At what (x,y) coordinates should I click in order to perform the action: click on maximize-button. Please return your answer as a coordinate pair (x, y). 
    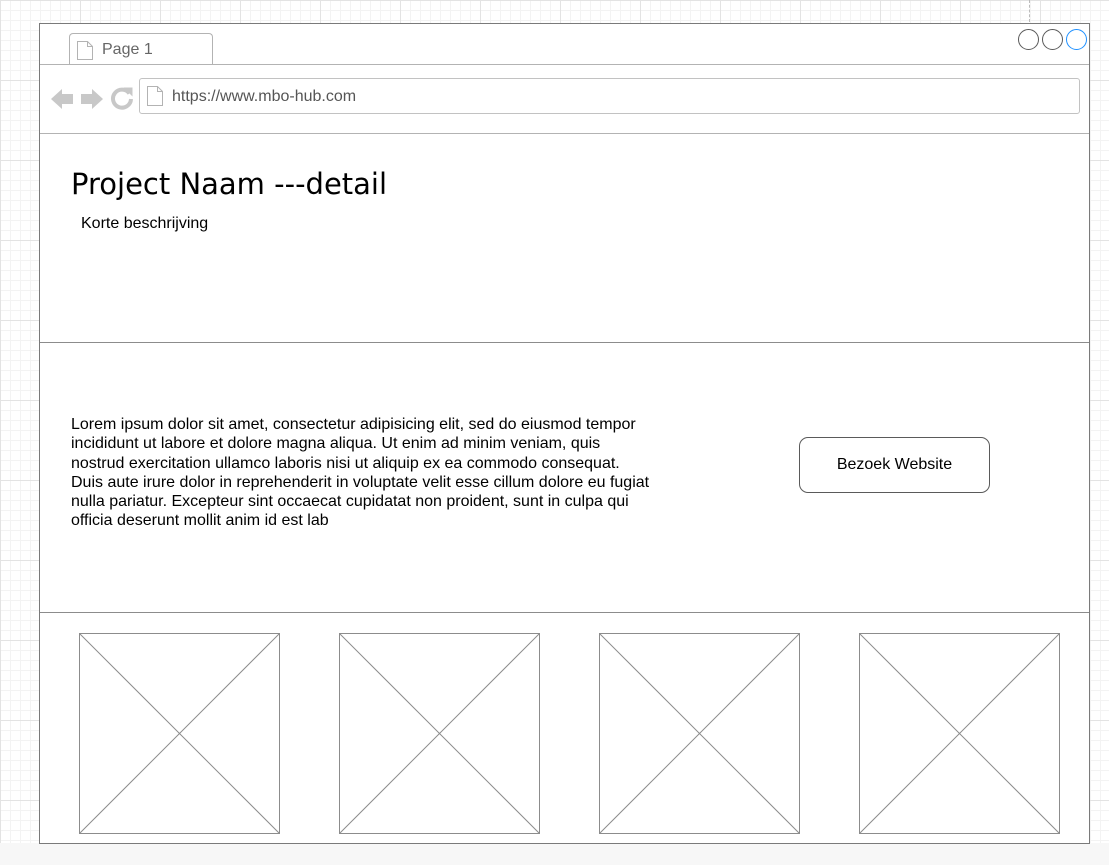
    Looking at the image, I should click on (1052, 39).